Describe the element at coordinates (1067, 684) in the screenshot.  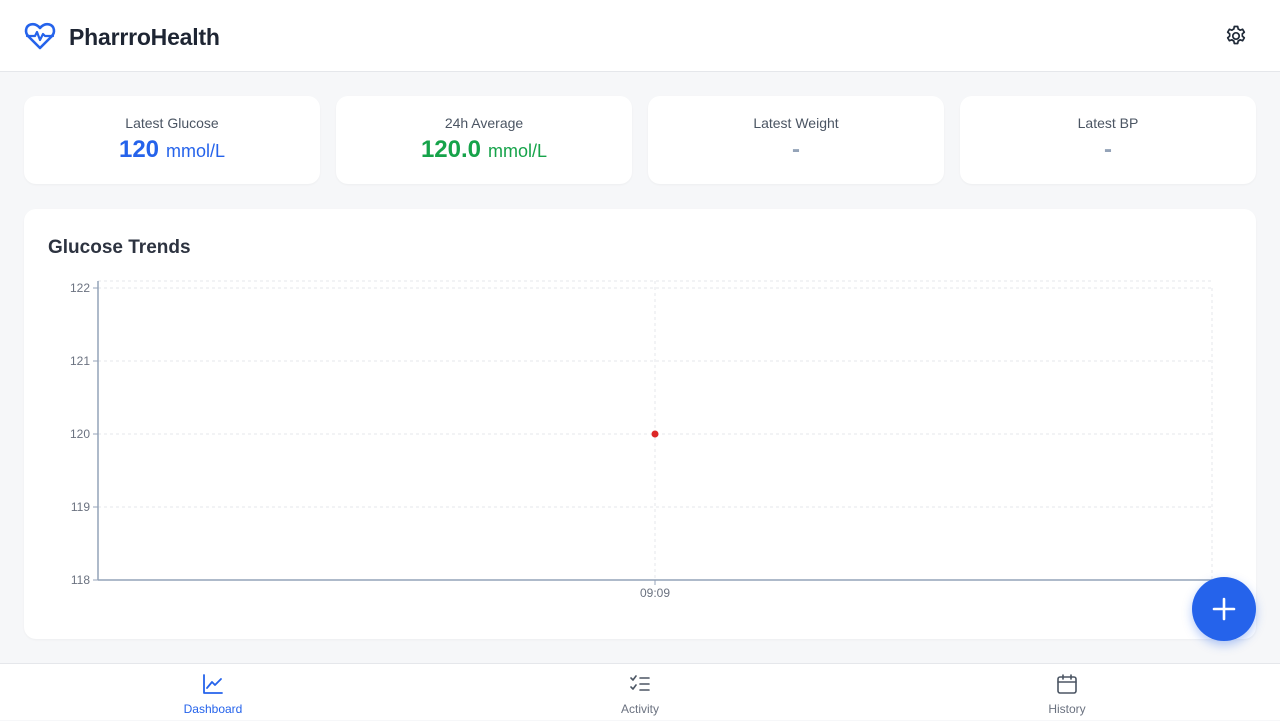
I see `calendar-icon` at that location.